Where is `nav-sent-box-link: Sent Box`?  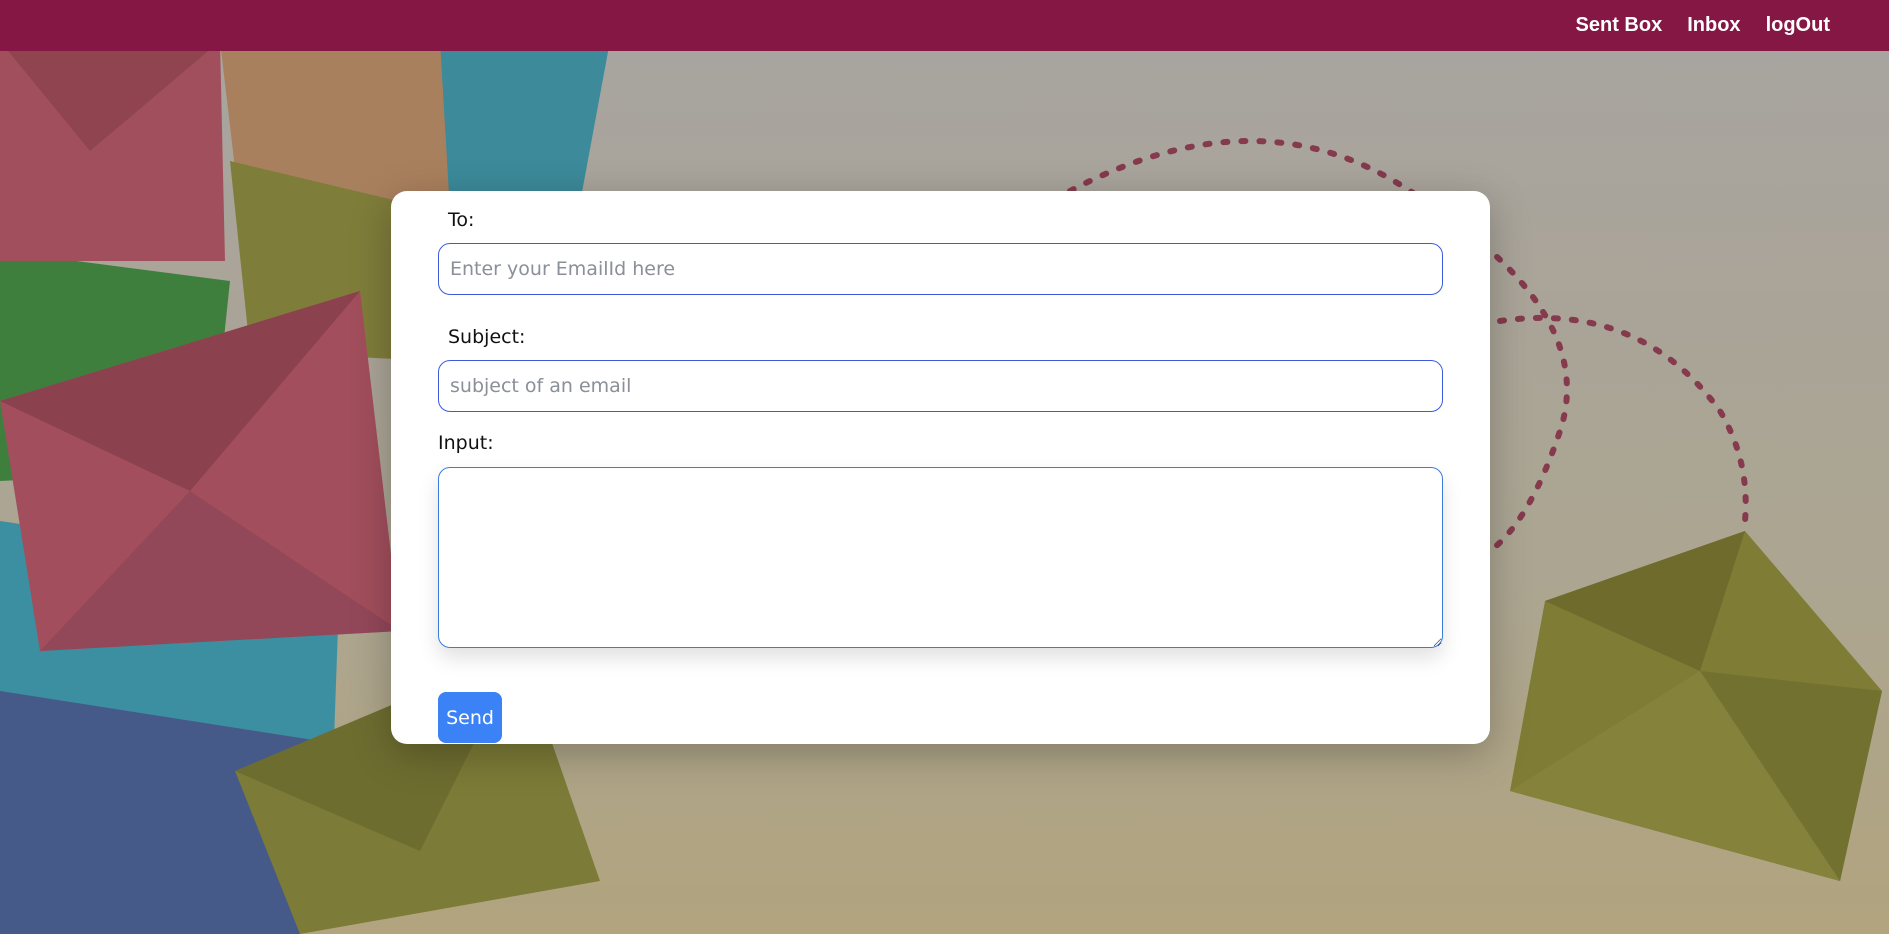 nav-sent-box-link: Sent Box is located at coordinates (1619, 25).